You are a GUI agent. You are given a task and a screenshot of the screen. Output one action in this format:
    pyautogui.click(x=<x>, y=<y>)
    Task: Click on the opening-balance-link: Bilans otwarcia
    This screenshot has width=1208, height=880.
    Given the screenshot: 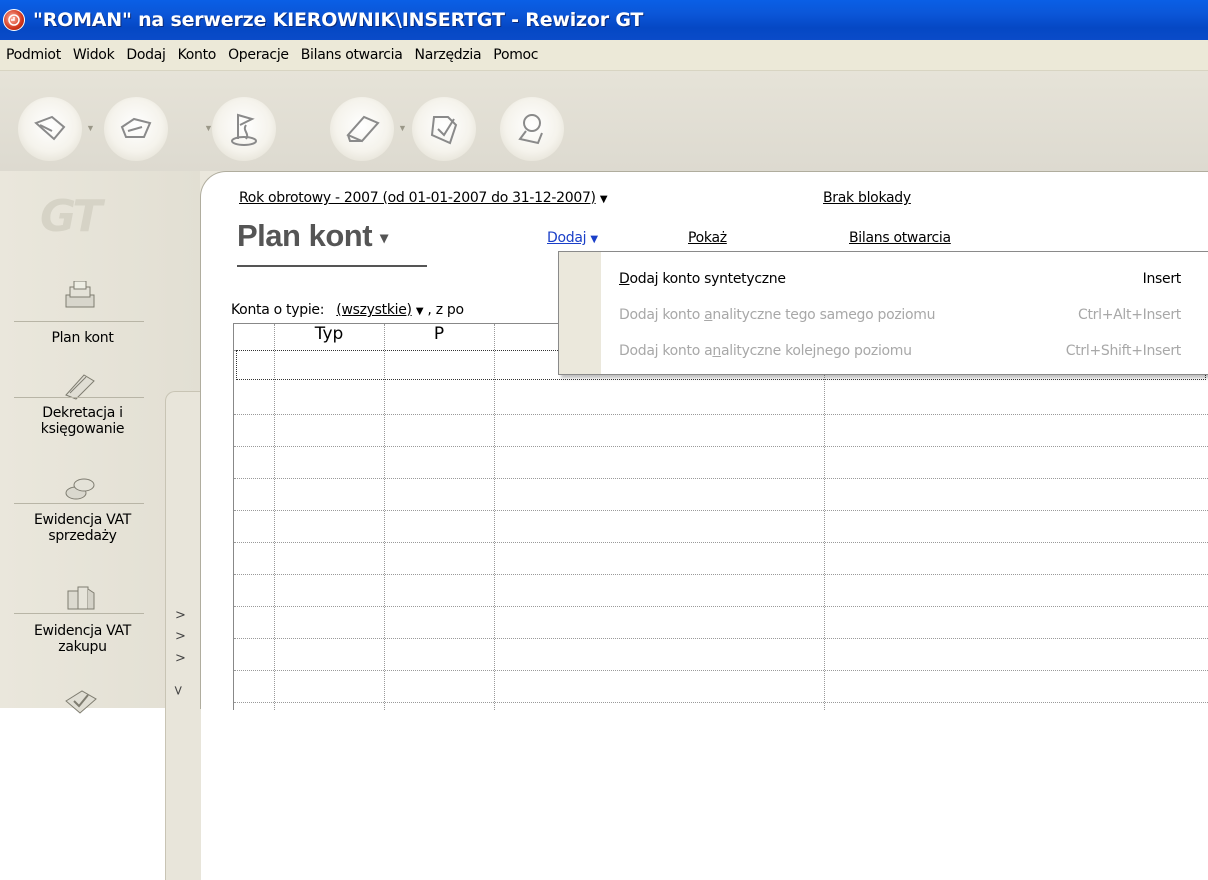 What is the action you would take?
    pyautogui.click(x=900, y=238)
    